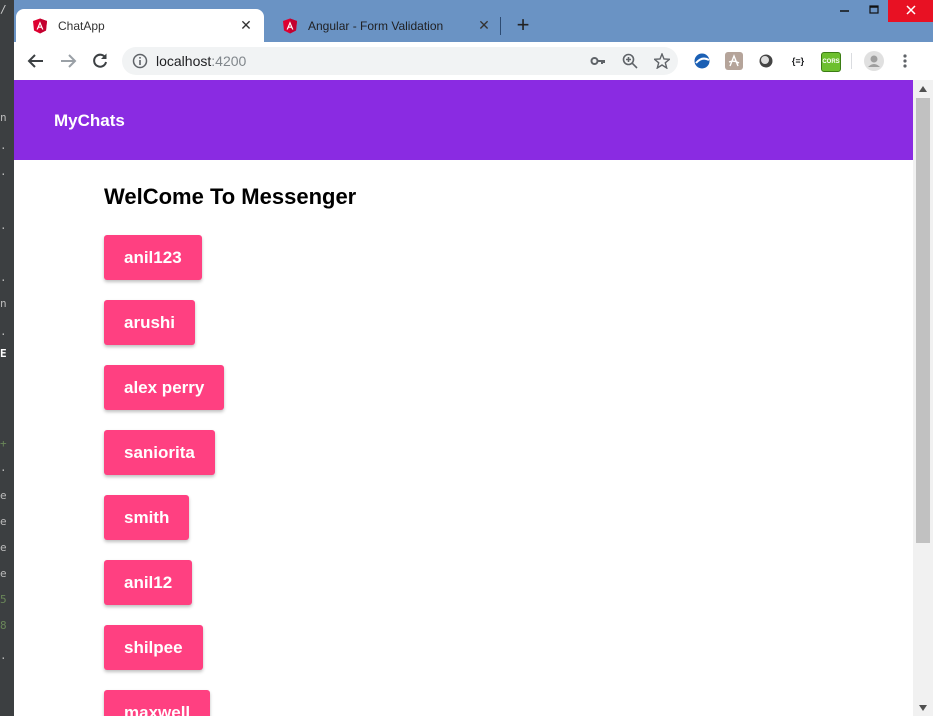  I want to click on browser-toolbar: localhost:4200 {≡} CORS, so click(473, 61).